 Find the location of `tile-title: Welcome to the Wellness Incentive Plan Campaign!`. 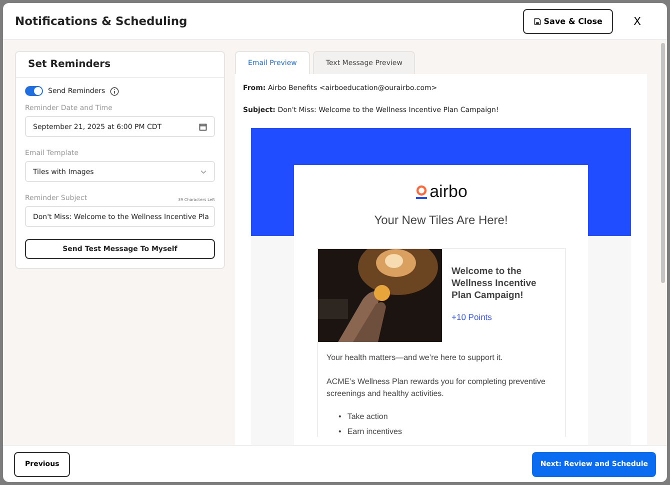

tile-title: Welcome to the Wellness Incentive Plan Campaign! is located at coordinates (495, 284).